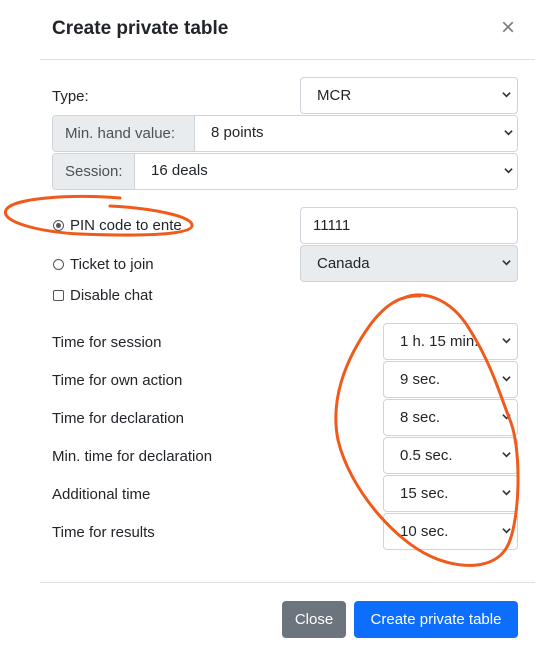 The height and width of the screenshot is (654, 535). I want to click on min-time-declaration-select: 0.5 sec., so click(450, 455).